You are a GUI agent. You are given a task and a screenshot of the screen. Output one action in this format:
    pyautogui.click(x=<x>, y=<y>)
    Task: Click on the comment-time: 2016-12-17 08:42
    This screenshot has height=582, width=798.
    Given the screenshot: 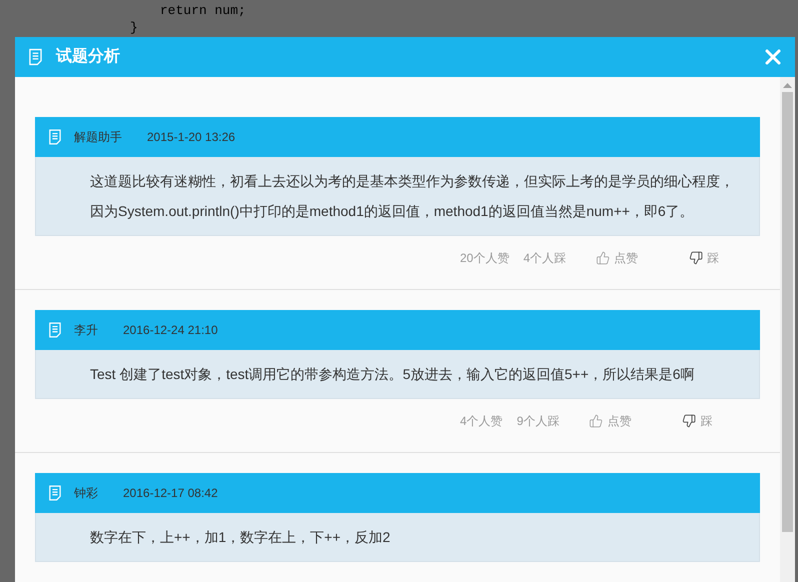 What is the action you would take?
    pyautogui.click(x=170, y=493)
    